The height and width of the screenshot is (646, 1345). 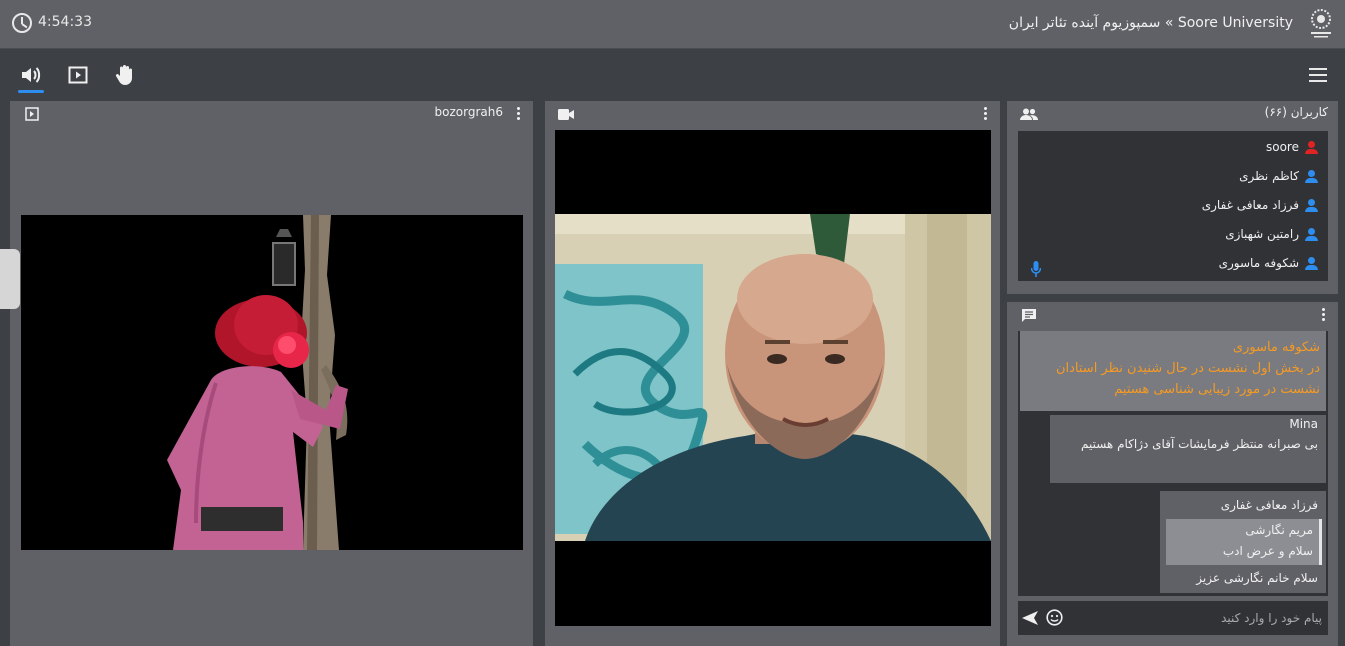 What do you see at coordinates (22, 23) in the screenshot?
I see `clock-icon` at bounding box center [22, 23].